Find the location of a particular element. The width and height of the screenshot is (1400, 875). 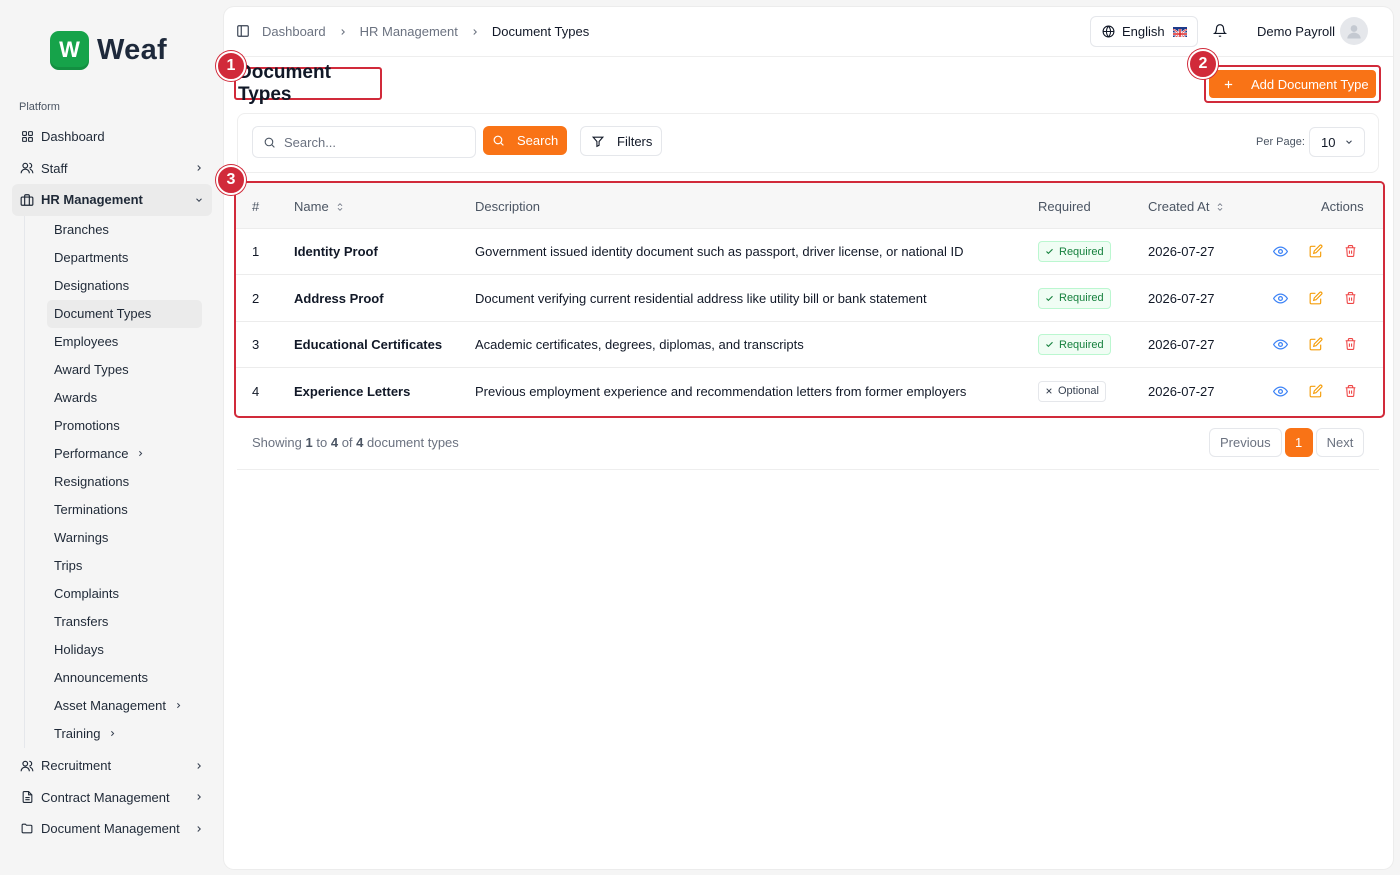

sidebar-item-label: Warnings is located at coordinates (81, 538).